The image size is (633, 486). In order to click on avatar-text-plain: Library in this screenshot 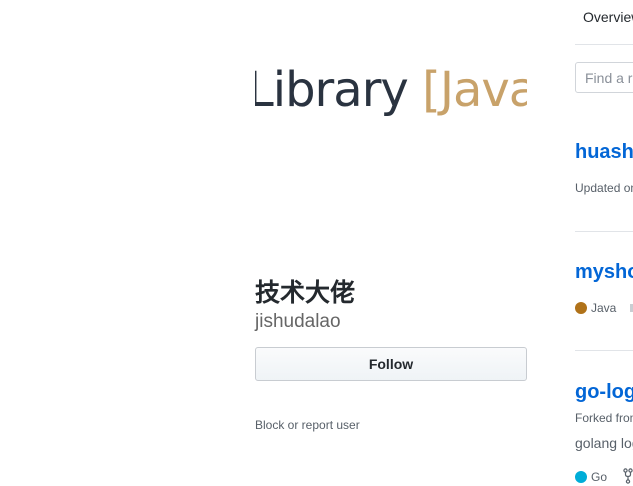, I will do `click(339, 90)`.